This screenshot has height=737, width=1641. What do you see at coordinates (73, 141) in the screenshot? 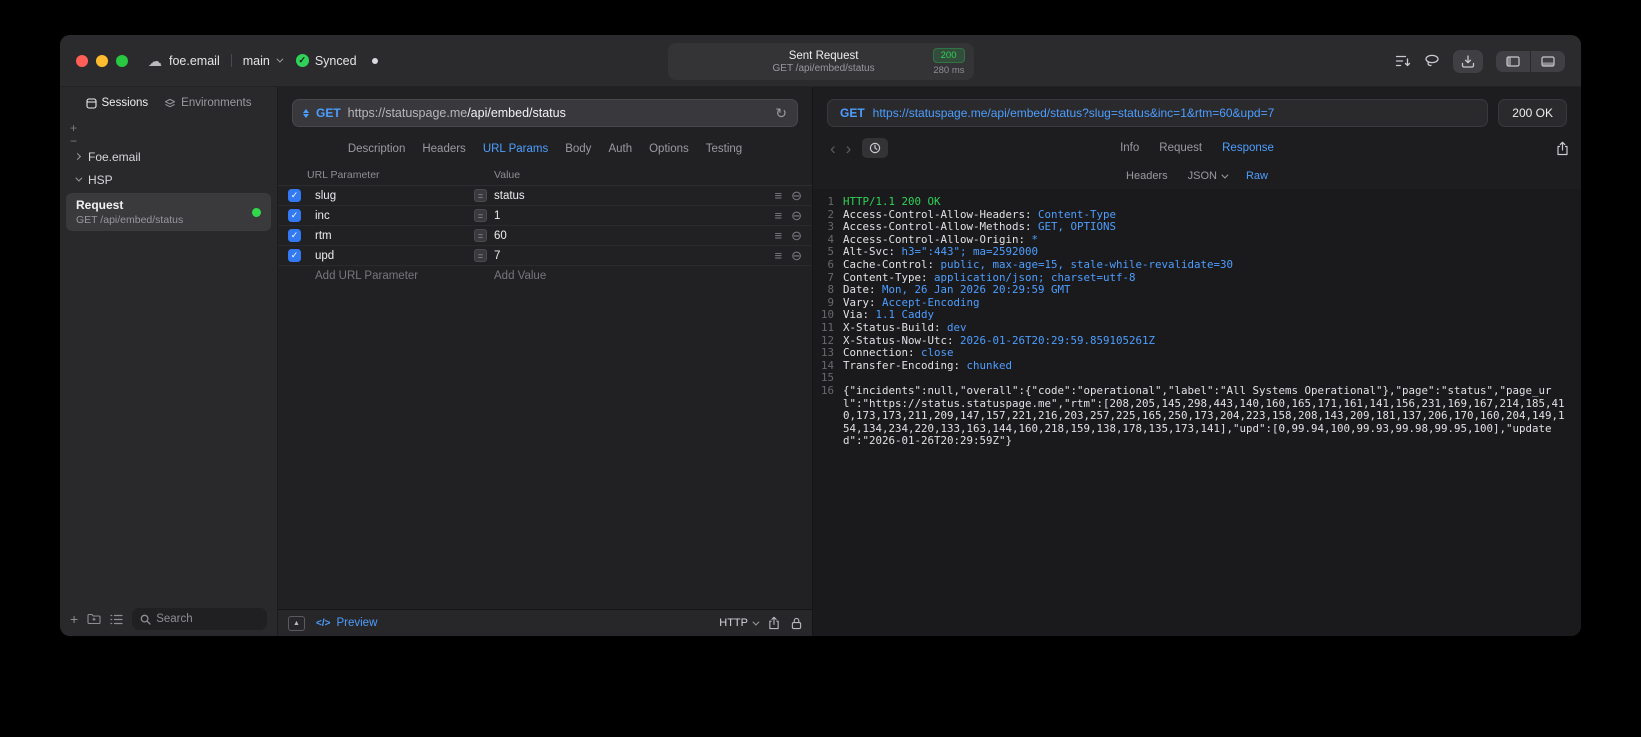
I see `remove-session-button: −` at bounding box center [73, 141].